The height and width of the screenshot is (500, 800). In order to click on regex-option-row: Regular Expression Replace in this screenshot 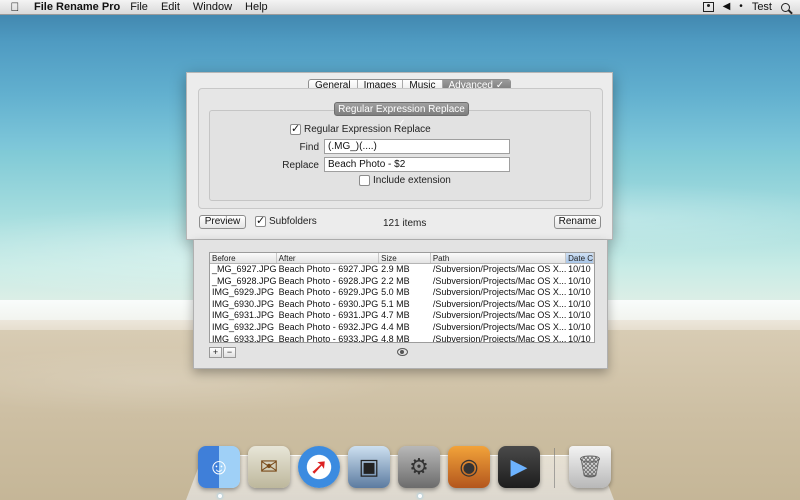, I will do `click(360, 128)`.